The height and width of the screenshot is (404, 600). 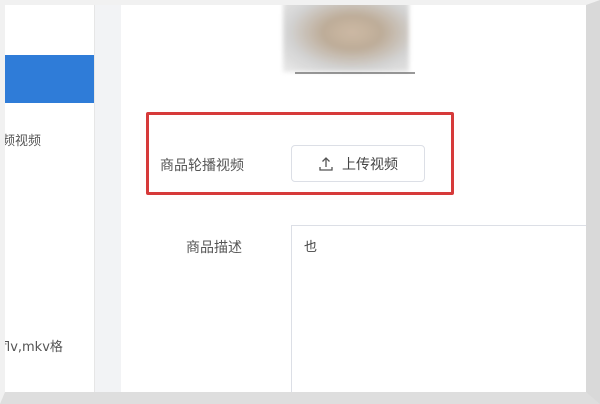 What do you see at coordinates (311, 247) in the screenshot?
I see `description-text: 也` at bounding box center [311, 247].